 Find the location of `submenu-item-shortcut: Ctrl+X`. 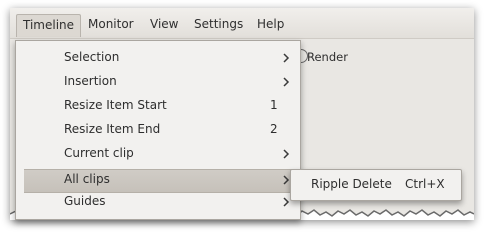

submenu-item-shortcut: Ctrl+X is located at coordinates (425, 184).